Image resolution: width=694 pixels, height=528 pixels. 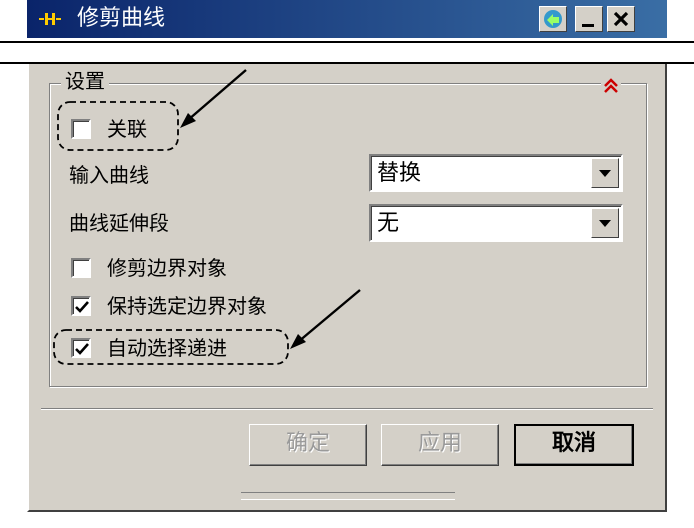 I want to click on input-curve-label: 输入曲线, so click(x=109, y=175).